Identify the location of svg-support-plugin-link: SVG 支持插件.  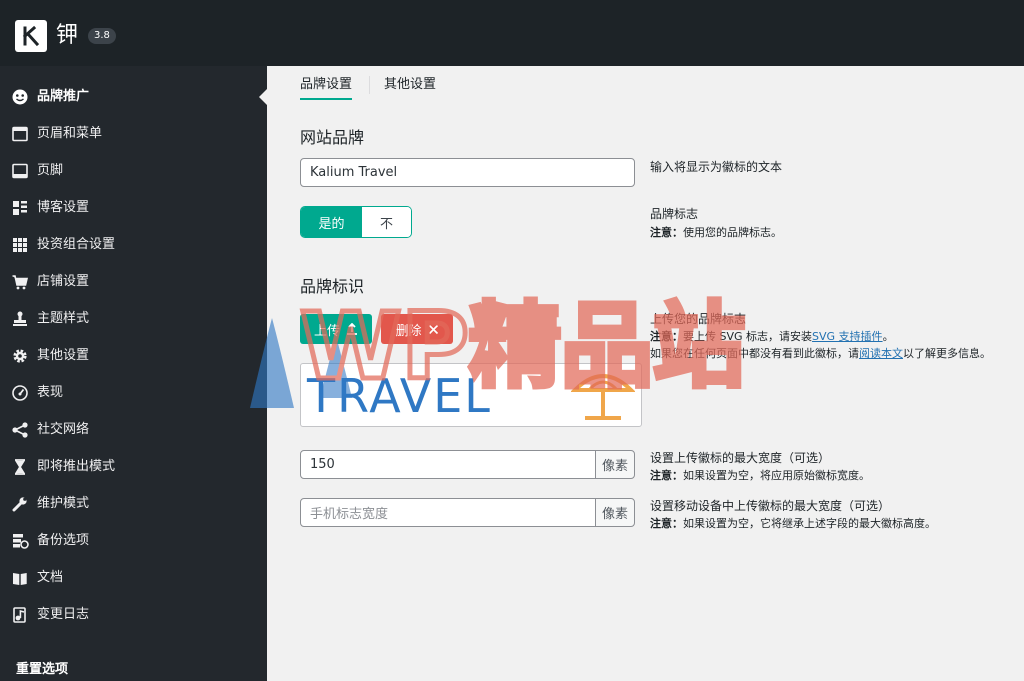
(847, 336).